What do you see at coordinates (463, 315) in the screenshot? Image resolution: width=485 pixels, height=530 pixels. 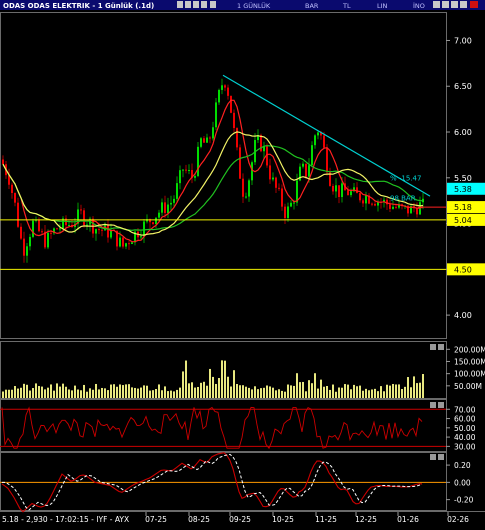 I see `price-axis-label: 4.00` at bounding box center [463, 315].